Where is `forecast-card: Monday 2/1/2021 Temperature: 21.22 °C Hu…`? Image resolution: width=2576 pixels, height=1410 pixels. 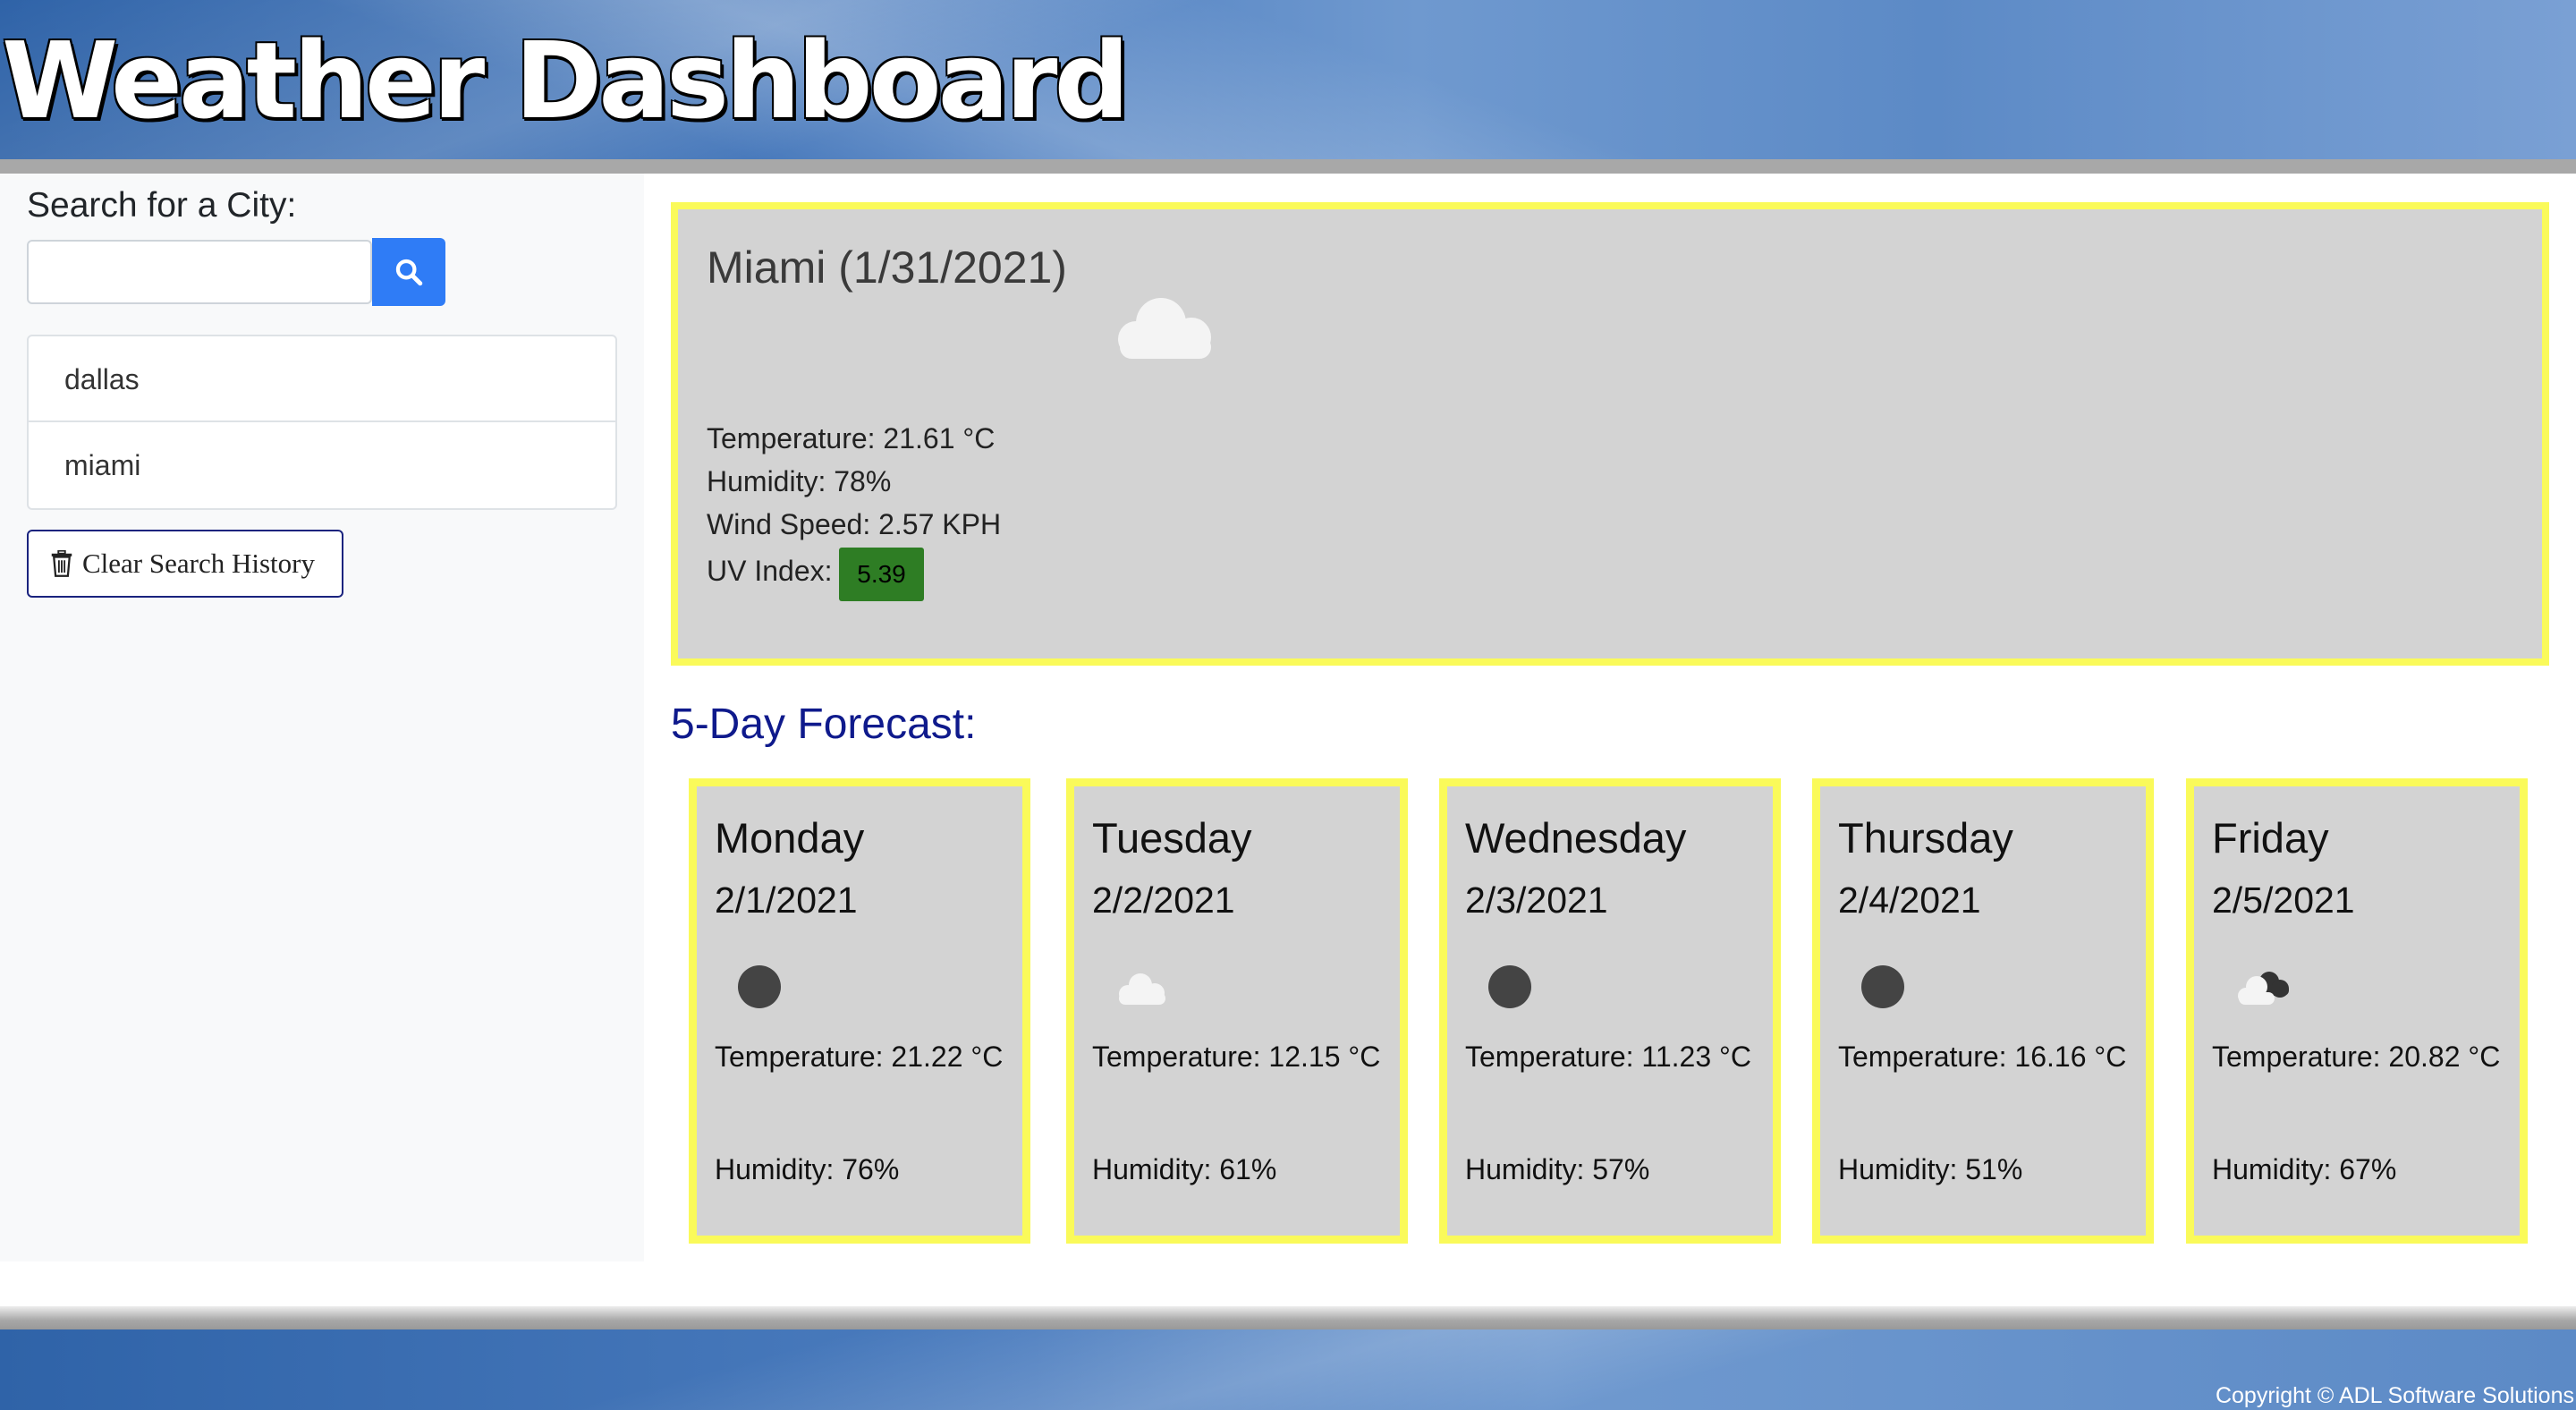
forecast-card: Monday 2/1/2021 Temperature: 21.22 °C Hu… is located at coordinates (859, 1011).